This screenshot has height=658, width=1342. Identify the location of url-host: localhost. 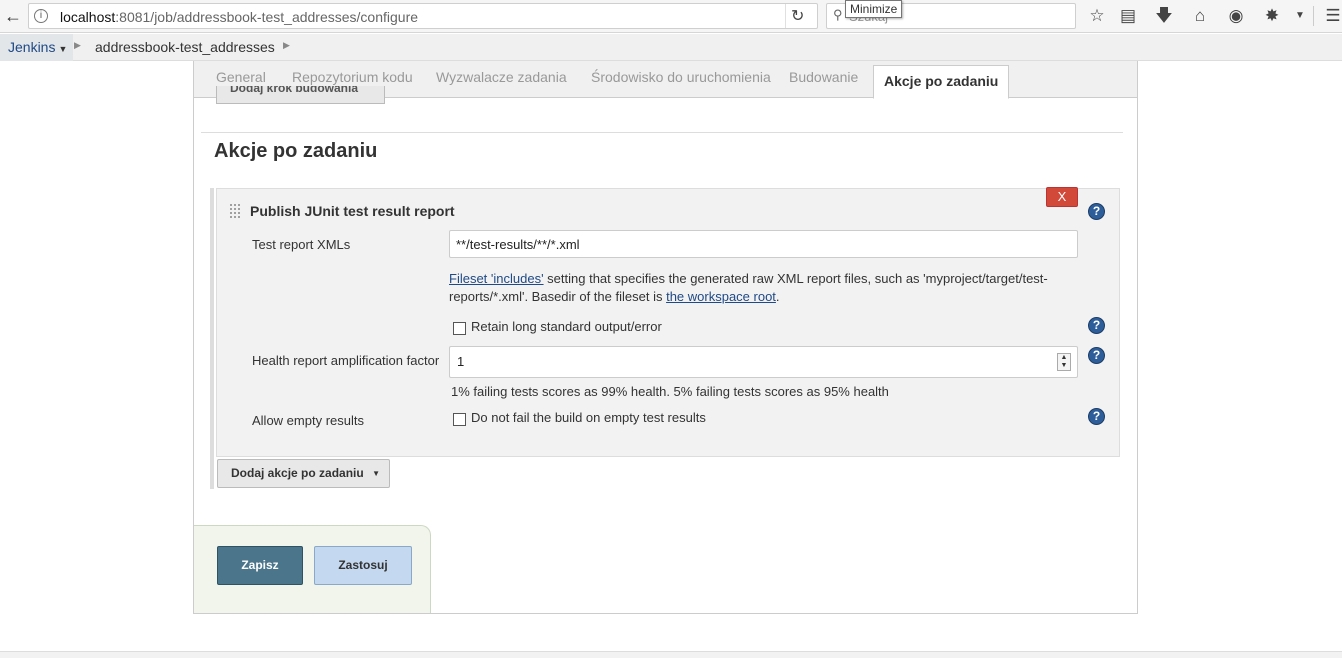
(88, 17).